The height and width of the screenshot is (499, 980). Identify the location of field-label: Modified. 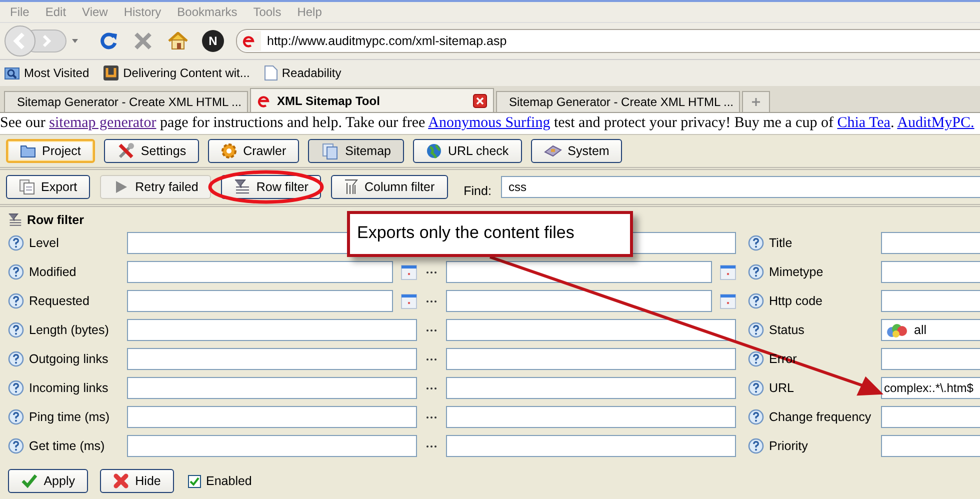
(52, 272).